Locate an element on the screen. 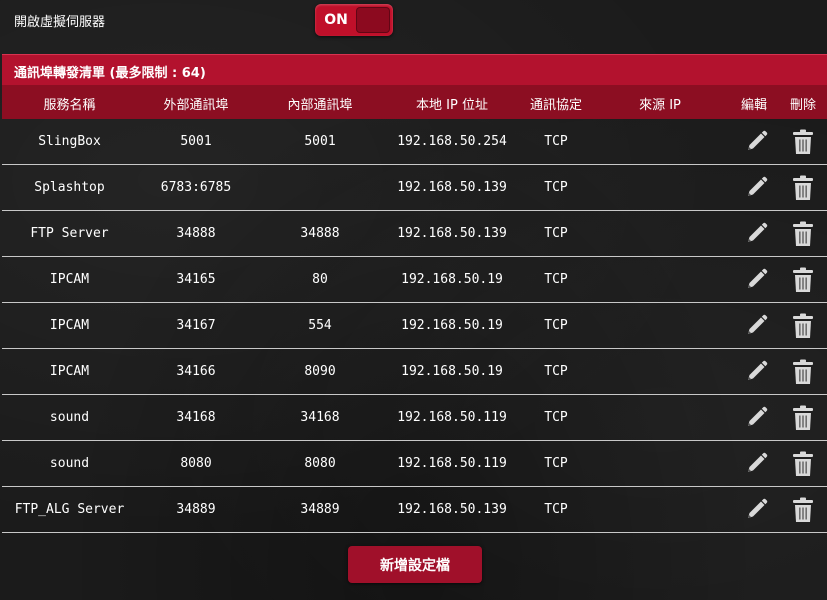 This screenshot has width=827, height=600. table-row: sound 8080 8080 192.168.50.119 TCP is located at coordinates (414, 464).